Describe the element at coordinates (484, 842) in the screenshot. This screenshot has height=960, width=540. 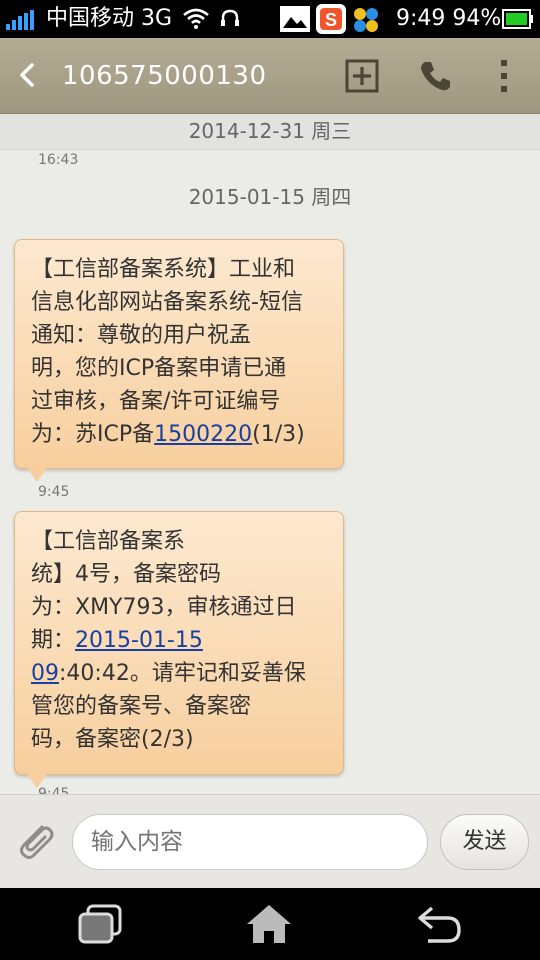
I see `send-button: 发送` at that location.